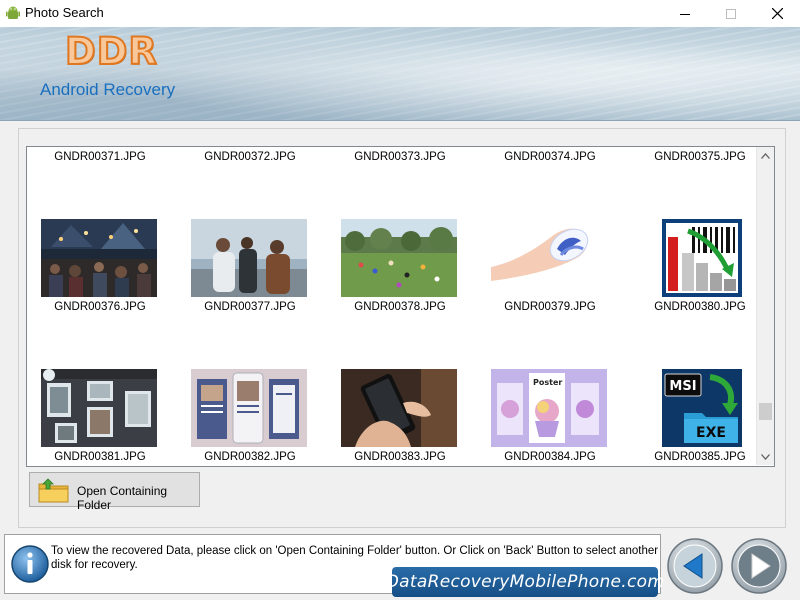 The width and height of the screenshot is (800, 600). I want to click on close-button, so click(777, 13).